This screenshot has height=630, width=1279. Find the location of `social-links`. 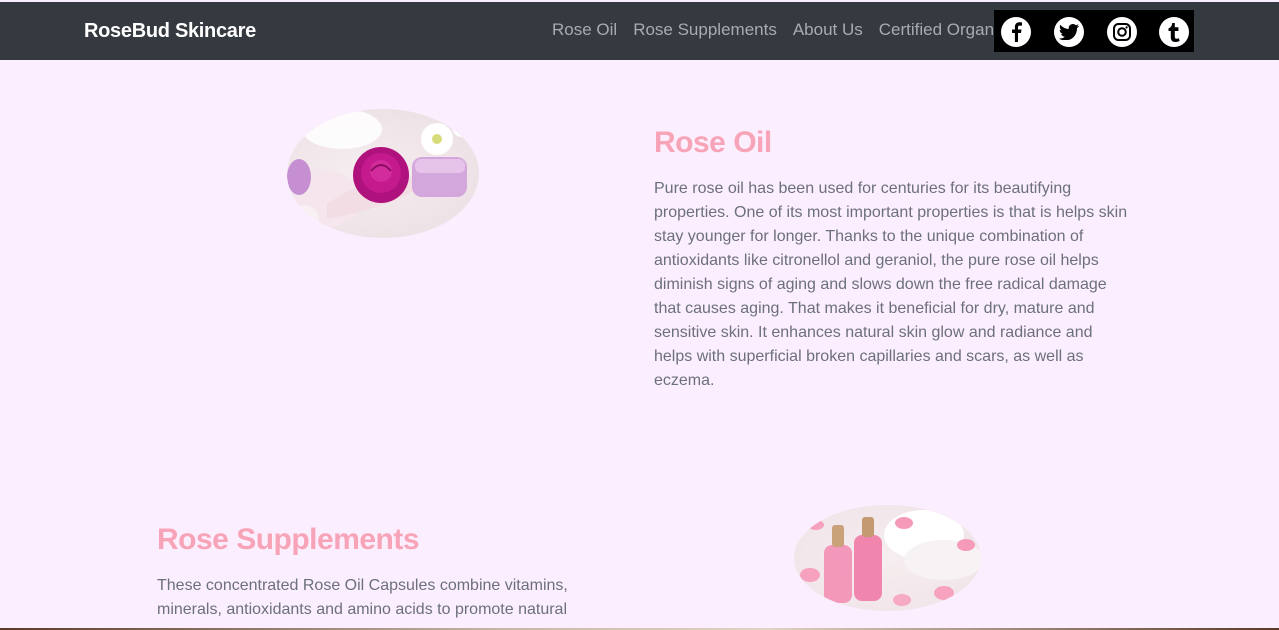

social-links is located at coordinates (1094, 31).